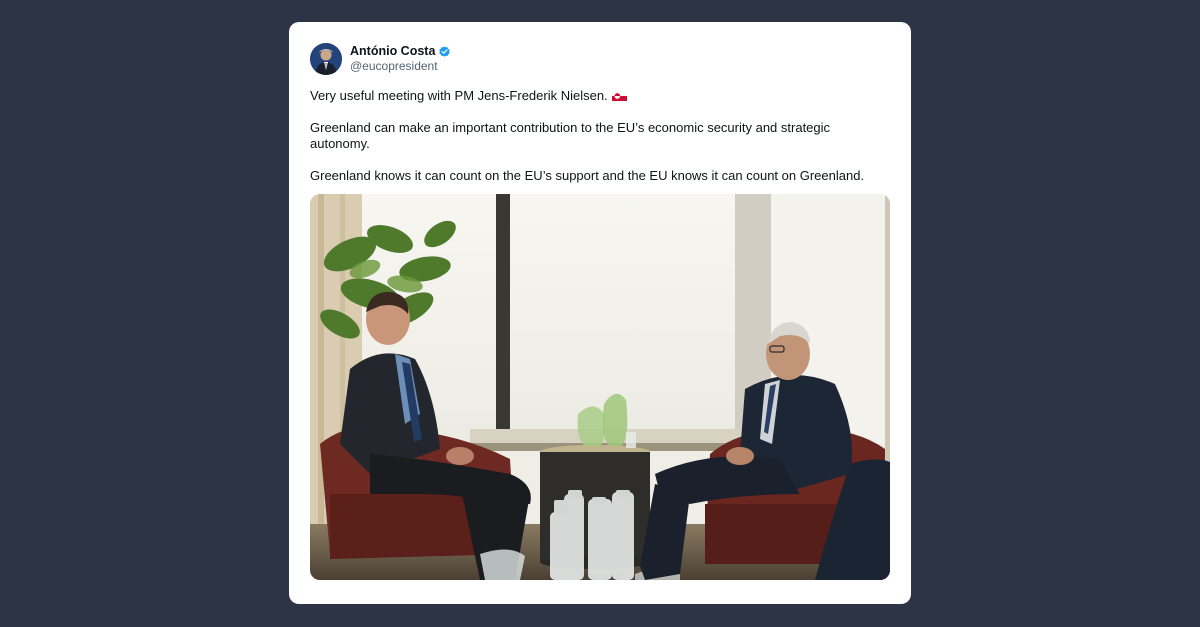 Image resolution: width=1200 pixels, height=627 pixels. What do you see at coordinates (444, 51) in the screenshot?
I see `verified-badge-icon` at bounding box center [444, 51].